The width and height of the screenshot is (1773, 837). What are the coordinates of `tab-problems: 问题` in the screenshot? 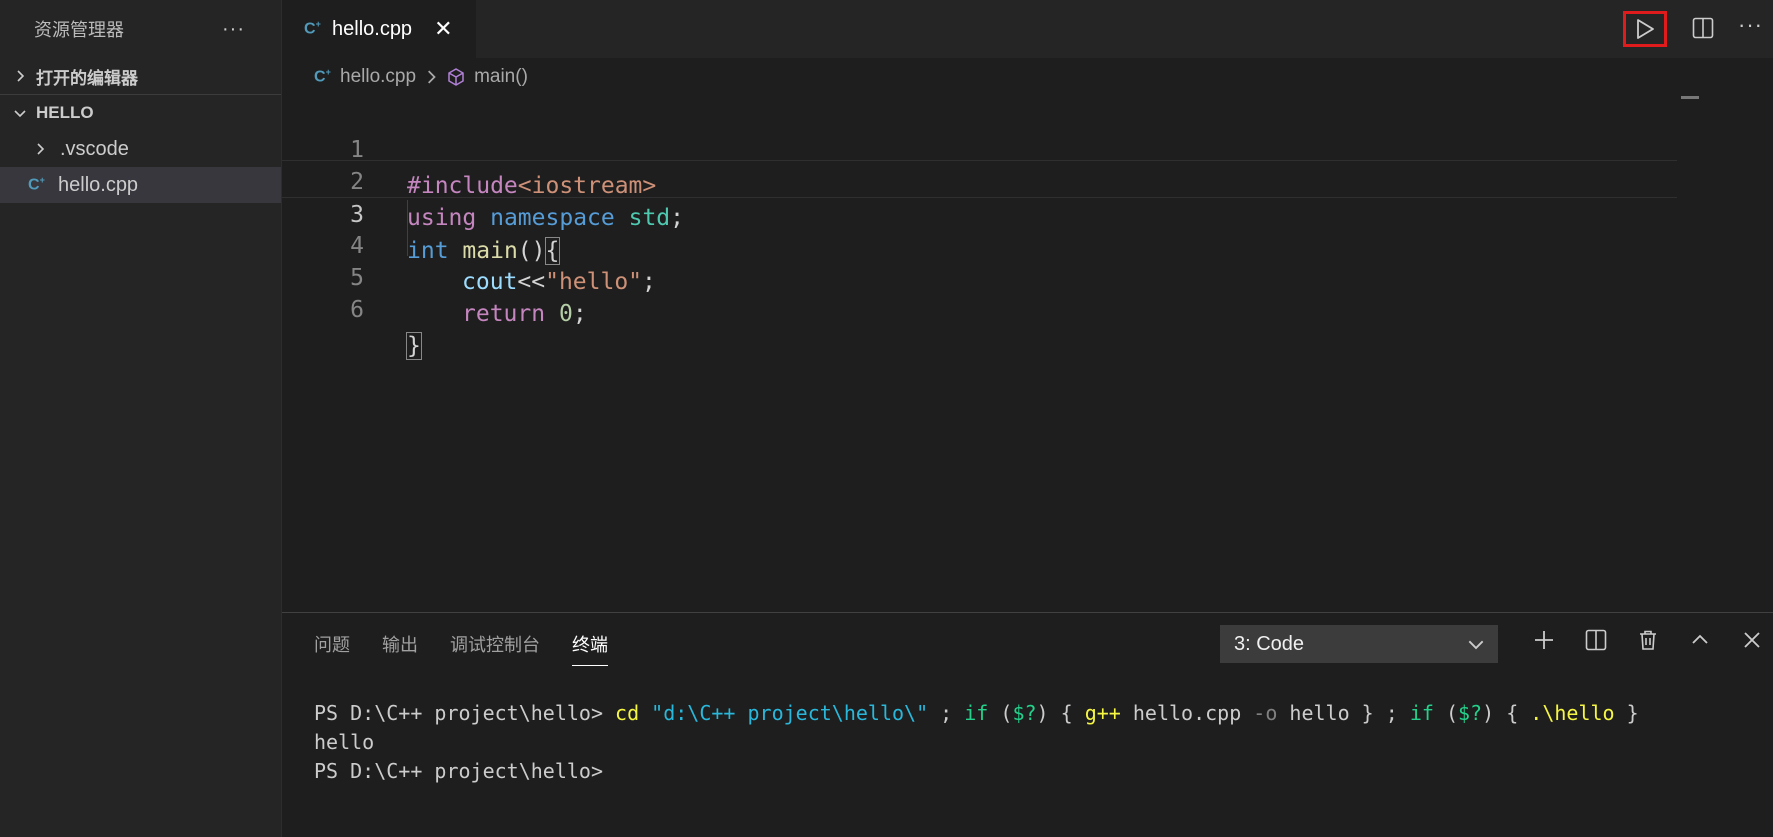 It's located at (332, 648).